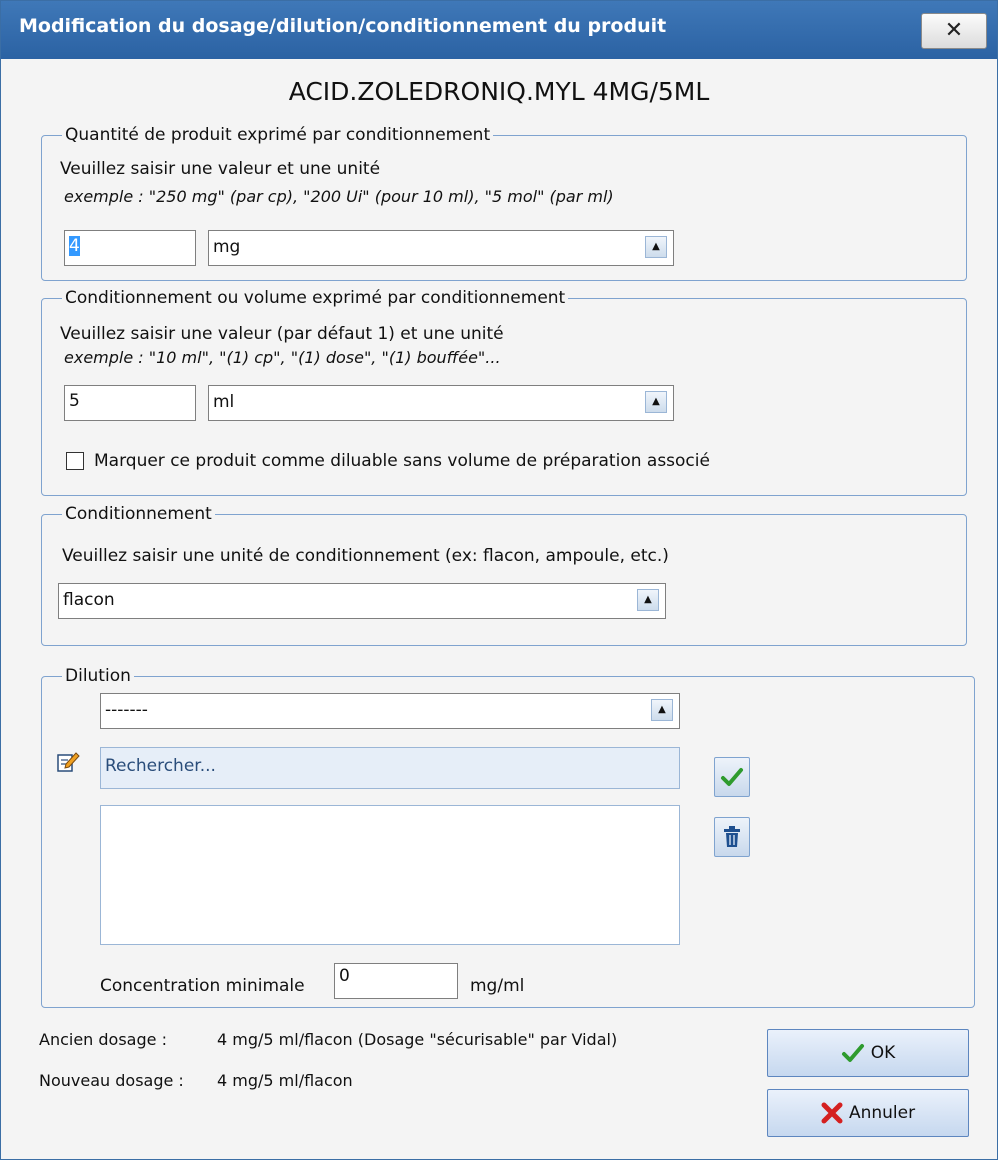 Image resolution: width=998 pixels, height=1160 pixels. Describe the element at coordinates (202, 986) in the screenshot. I see `concentration-label: Concentration minimale` at that location.